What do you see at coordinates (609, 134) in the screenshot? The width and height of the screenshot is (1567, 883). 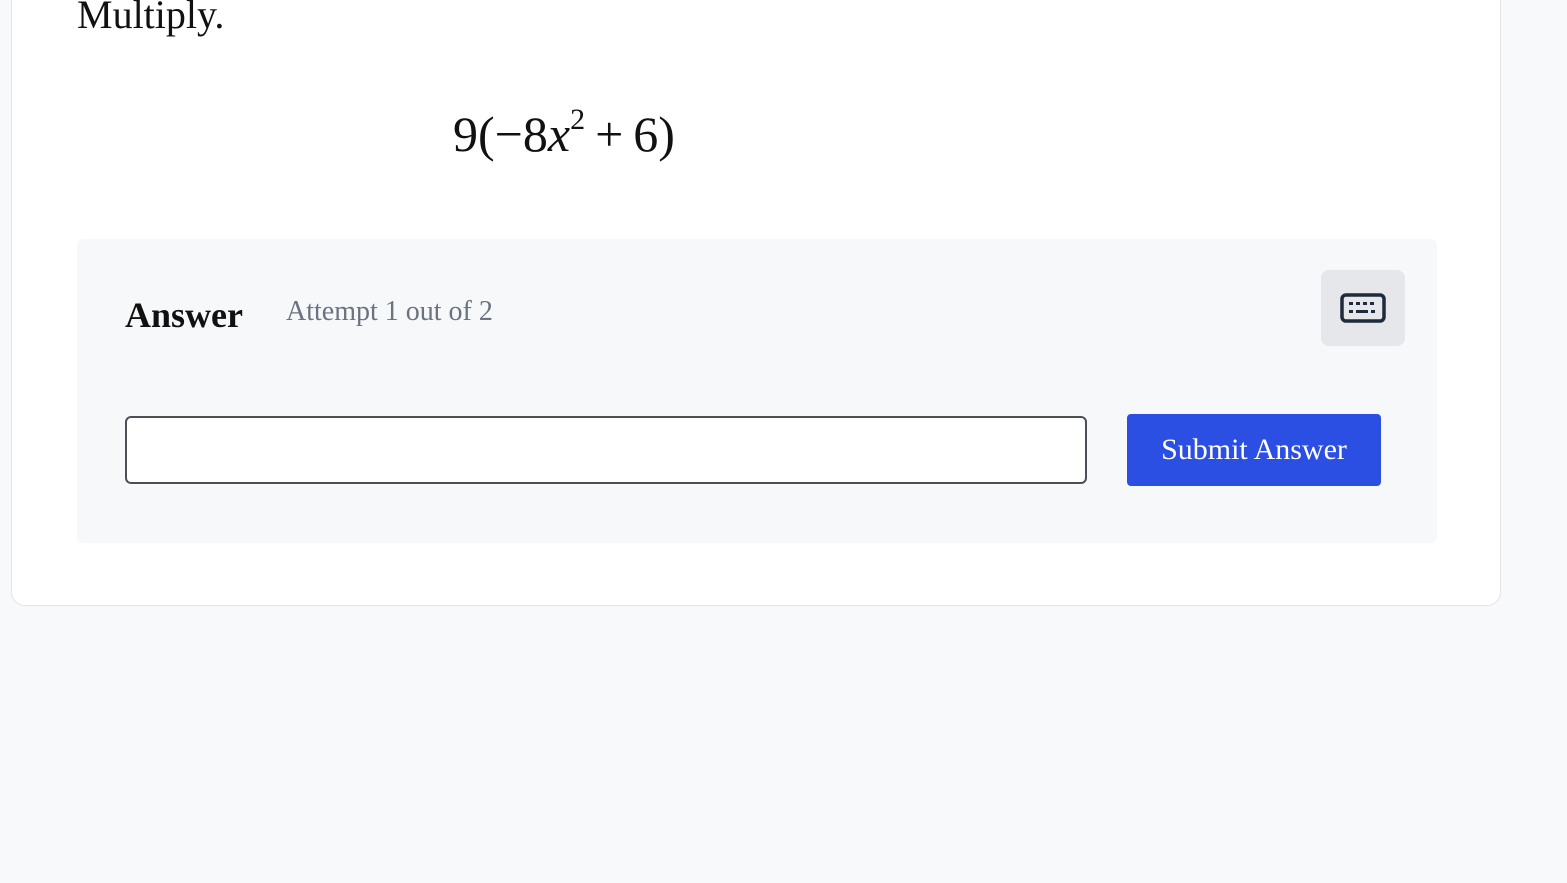 I see `expression-operator: +` at bounding box center [609, 134].